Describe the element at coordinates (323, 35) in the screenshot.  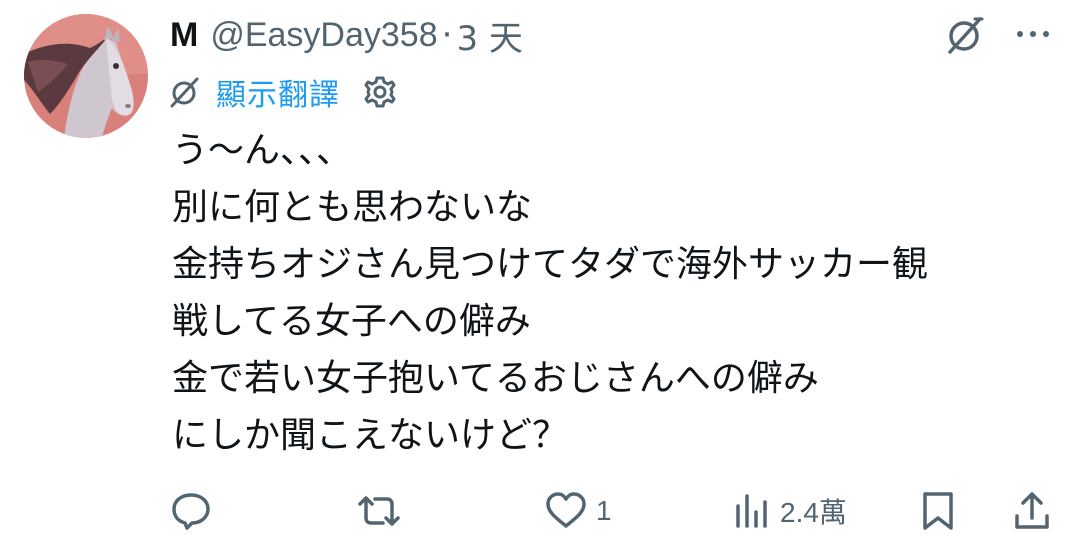
I see `user-handle: @EasyDay358` at that location.